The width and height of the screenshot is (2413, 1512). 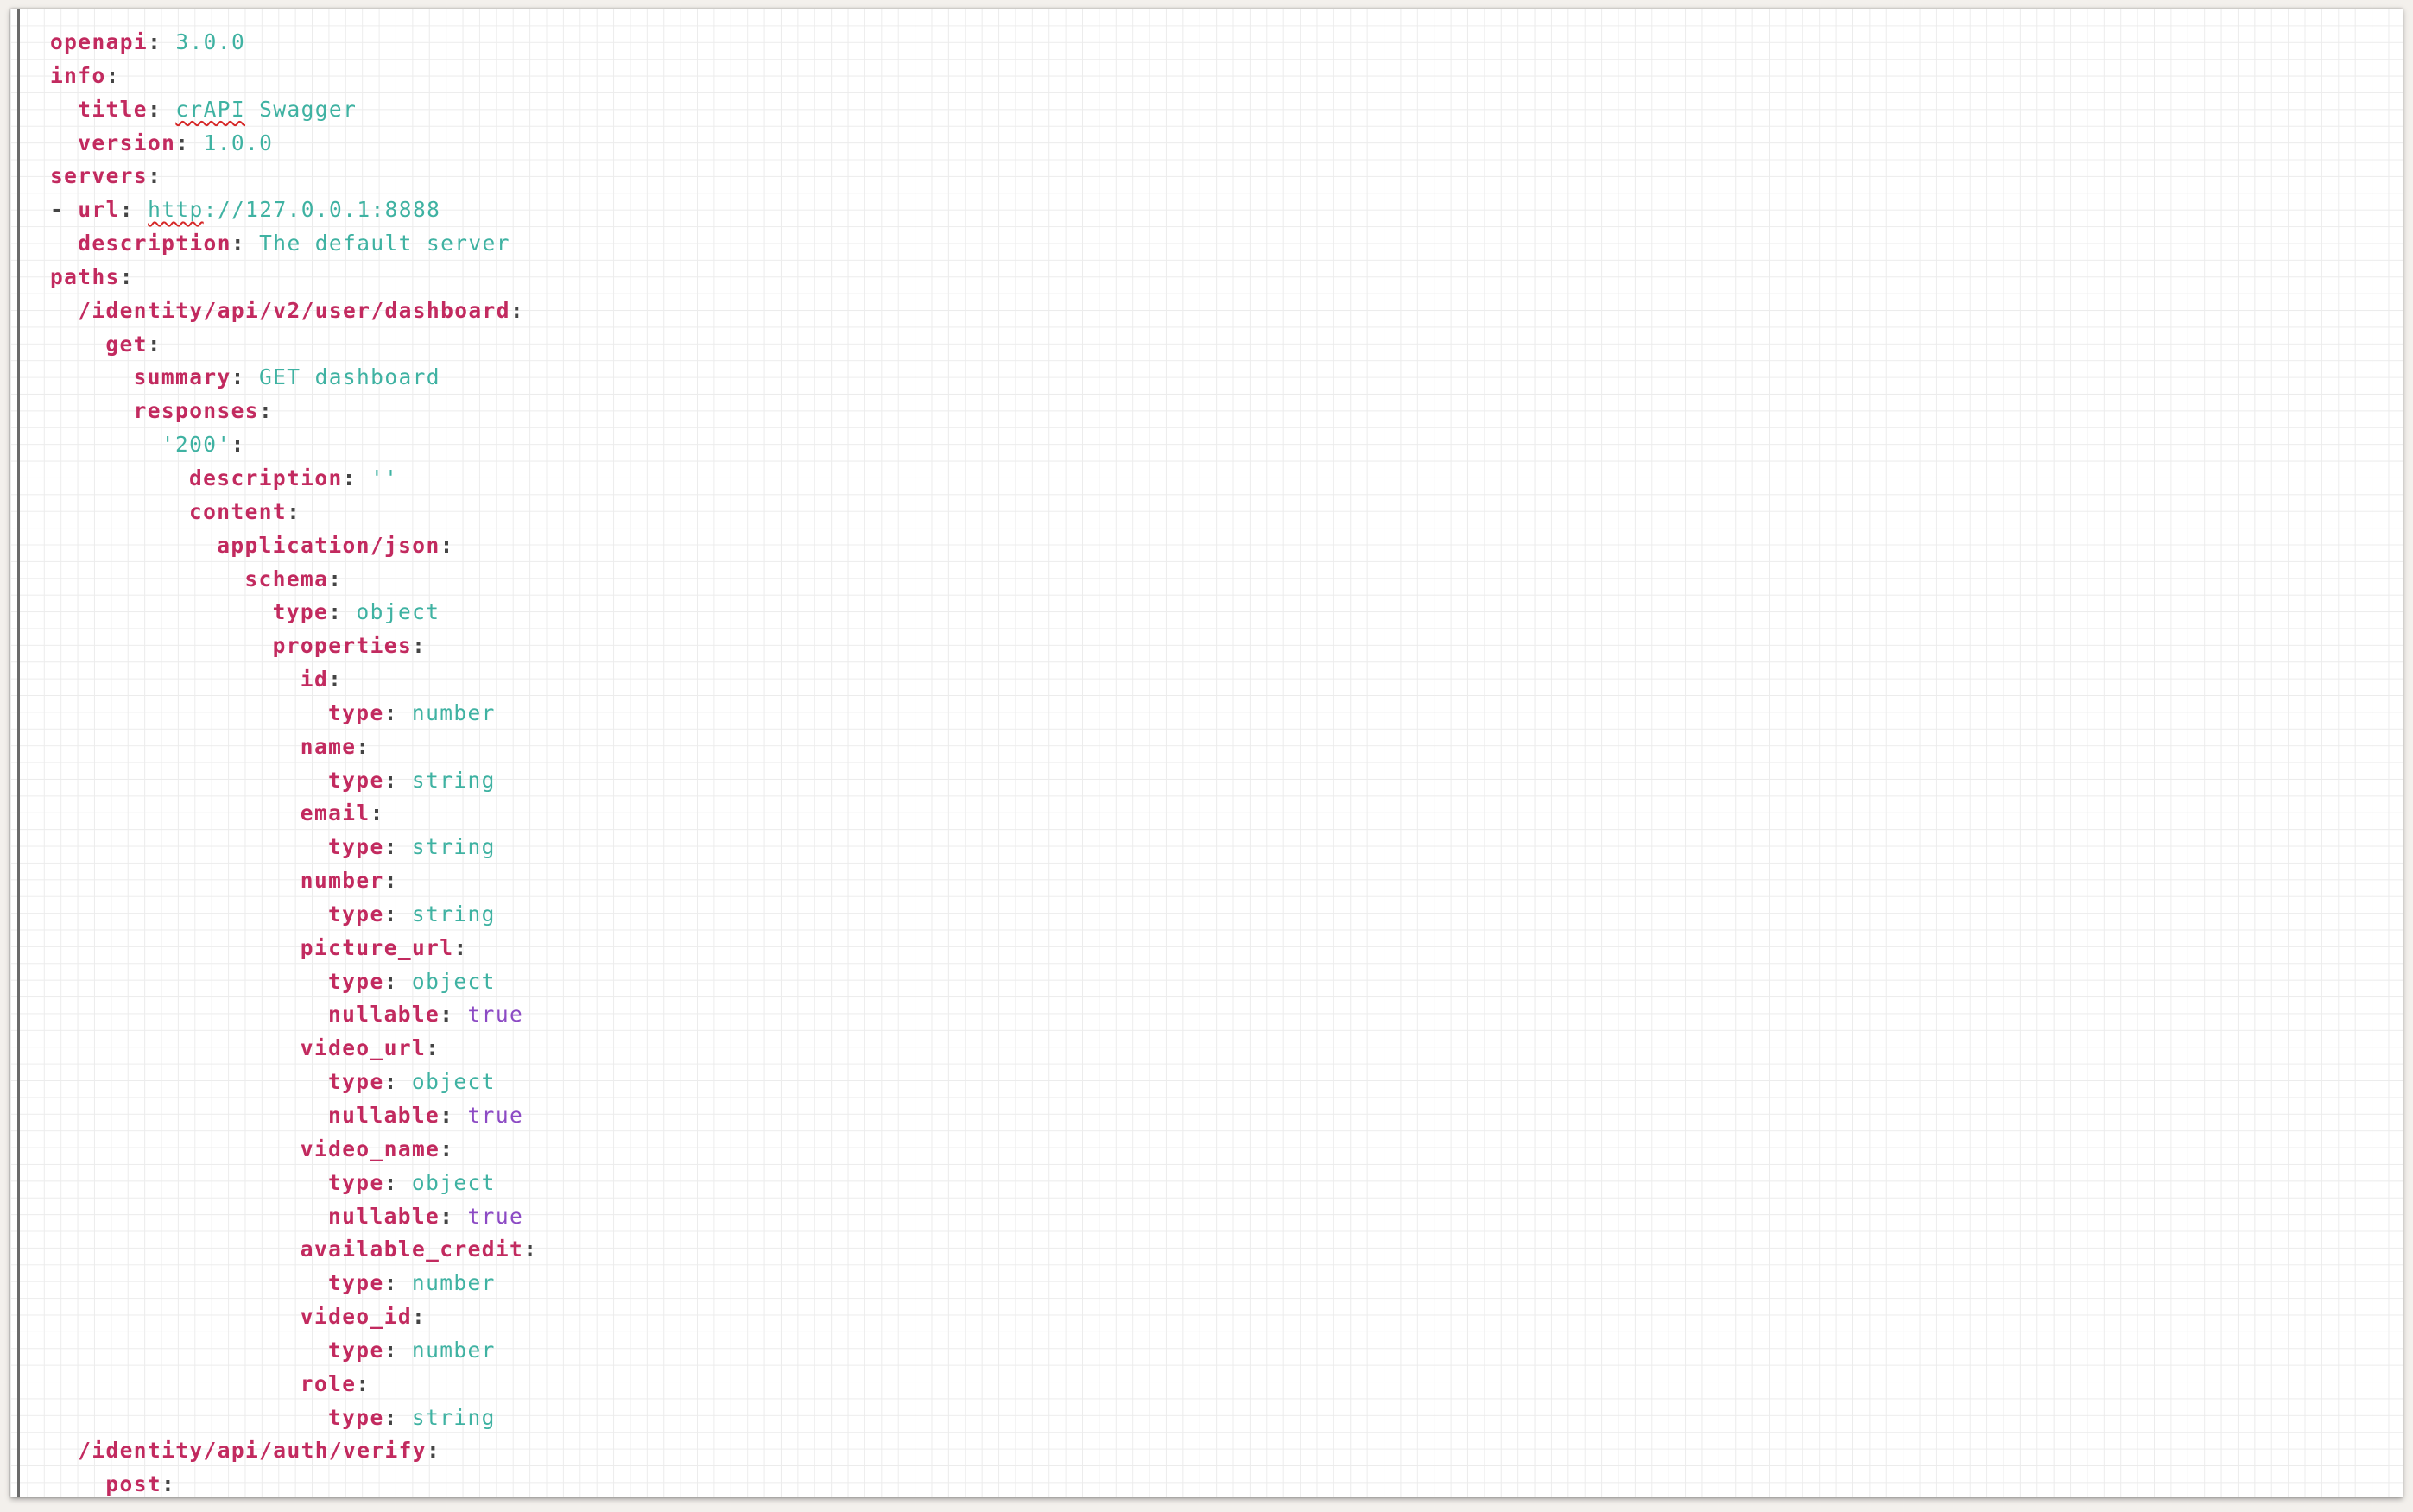 What do you see at coordinates (349, 377) in the screenshot?
I see `yaml-value: GET dashboard` at bounding box center [349, 377].